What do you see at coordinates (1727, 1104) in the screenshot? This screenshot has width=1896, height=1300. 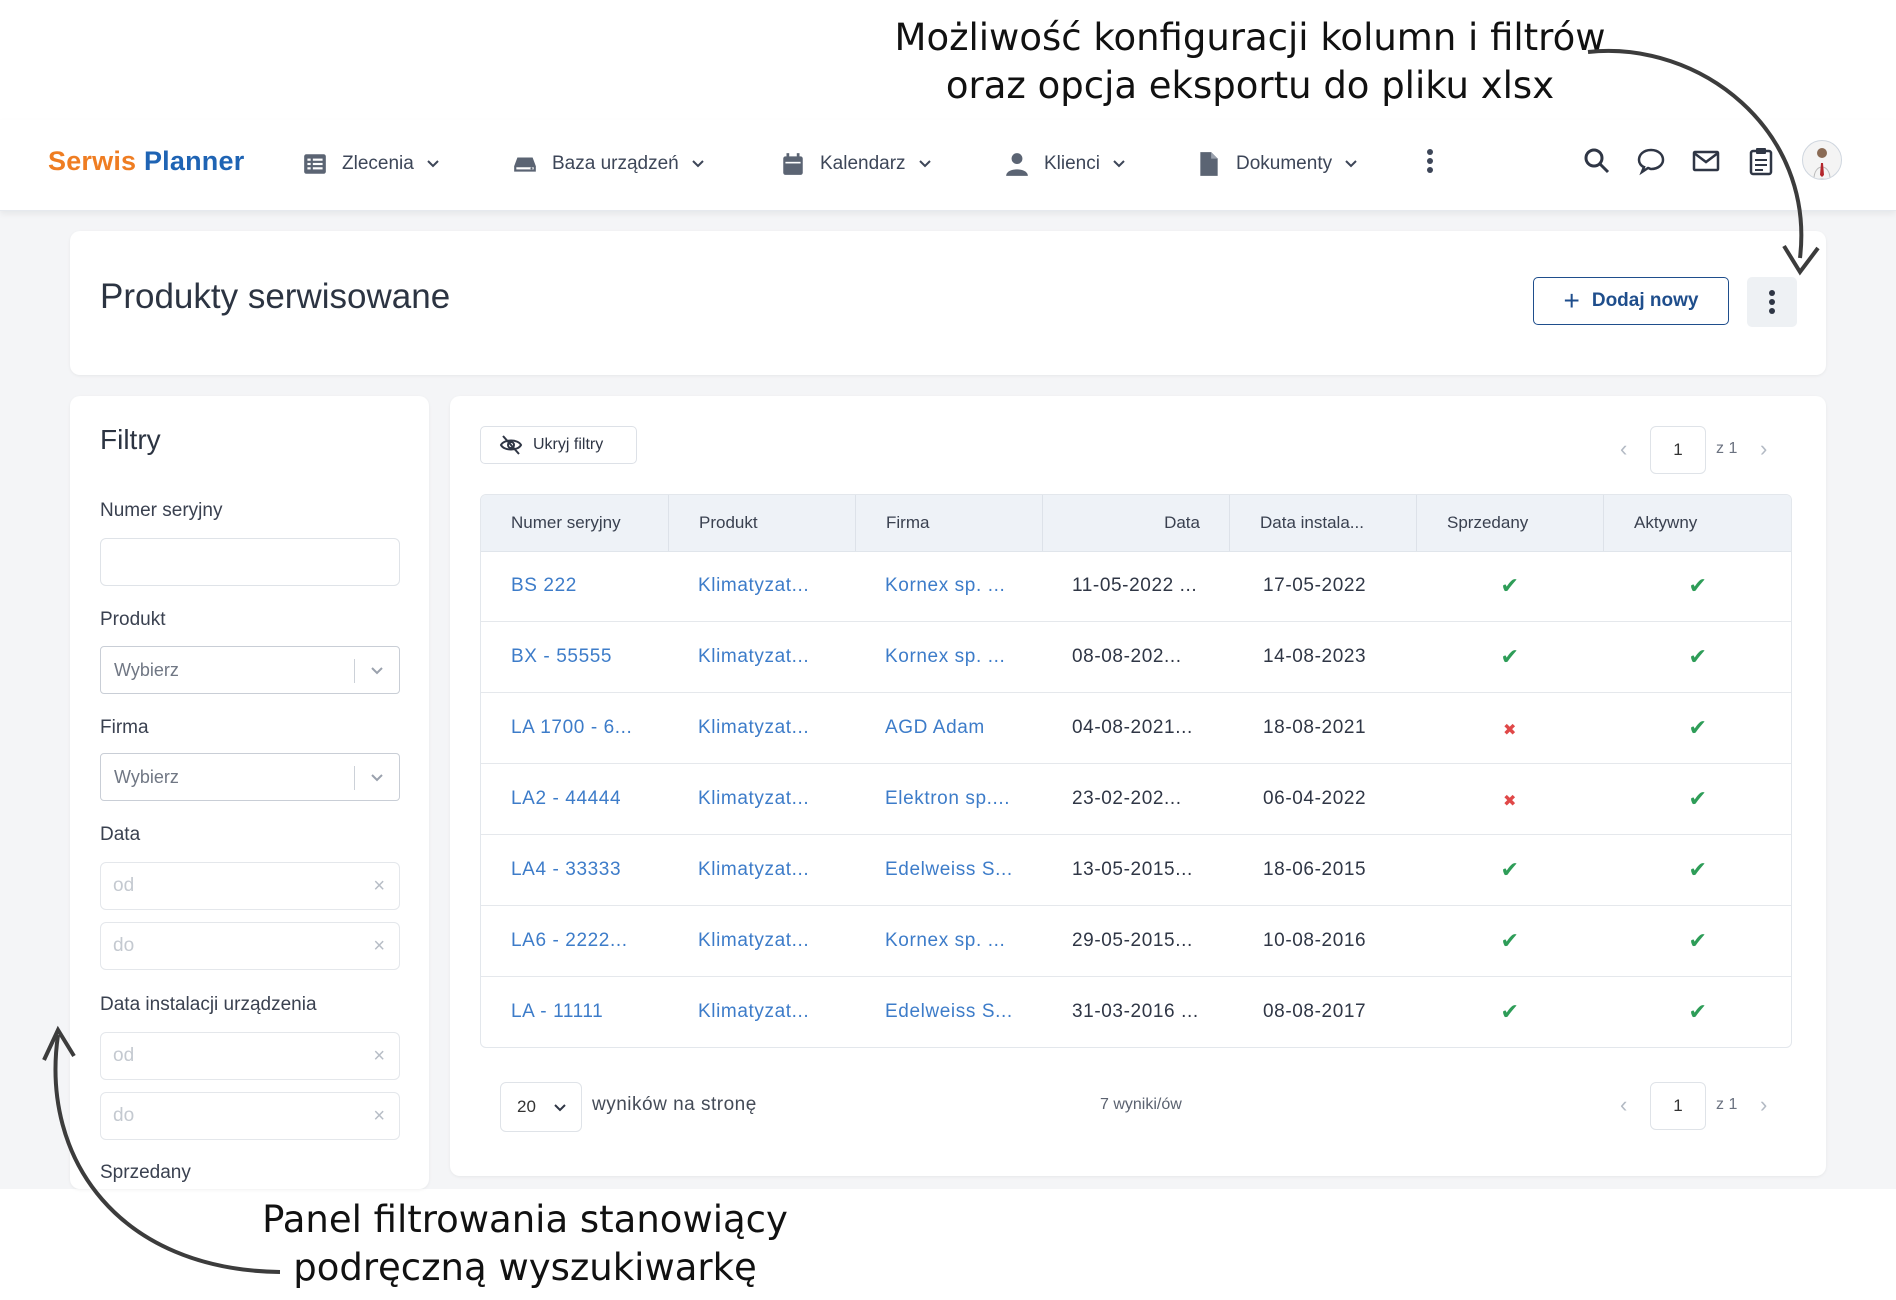 I see `page-of-label: z 1` at bounding box center [1727, 1104].